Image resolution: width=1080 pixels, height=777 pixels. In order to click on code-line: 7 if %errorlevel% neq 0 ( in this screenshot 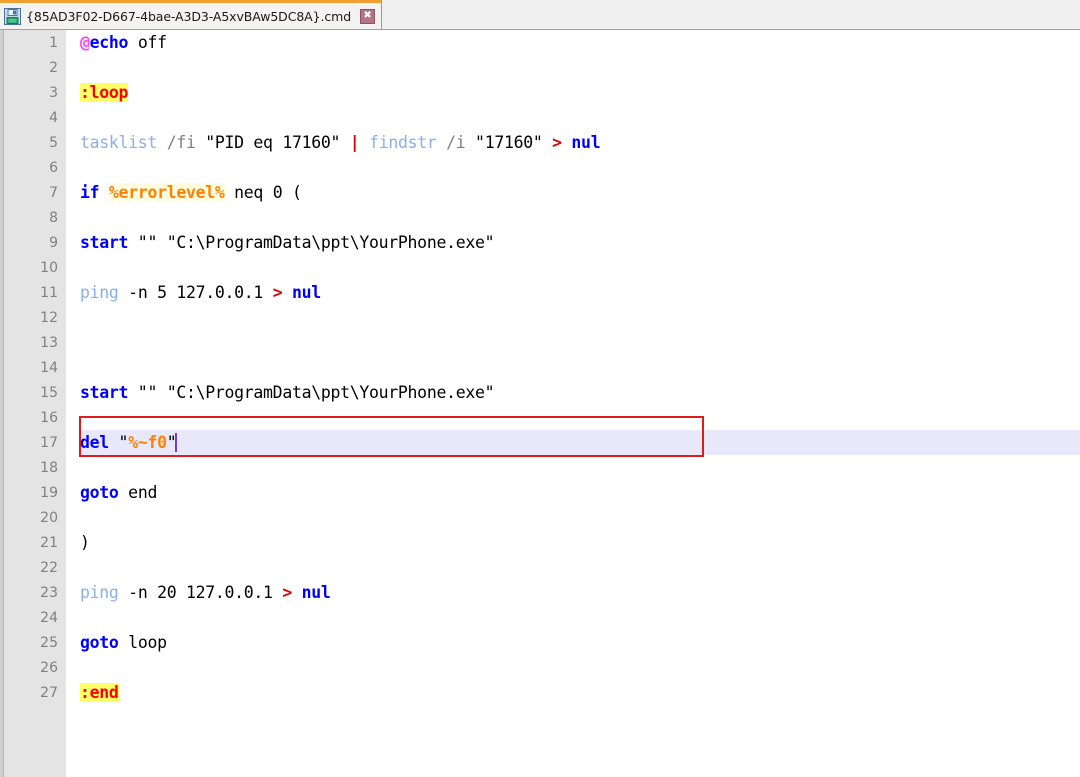, I will do `click(540, 192)`.